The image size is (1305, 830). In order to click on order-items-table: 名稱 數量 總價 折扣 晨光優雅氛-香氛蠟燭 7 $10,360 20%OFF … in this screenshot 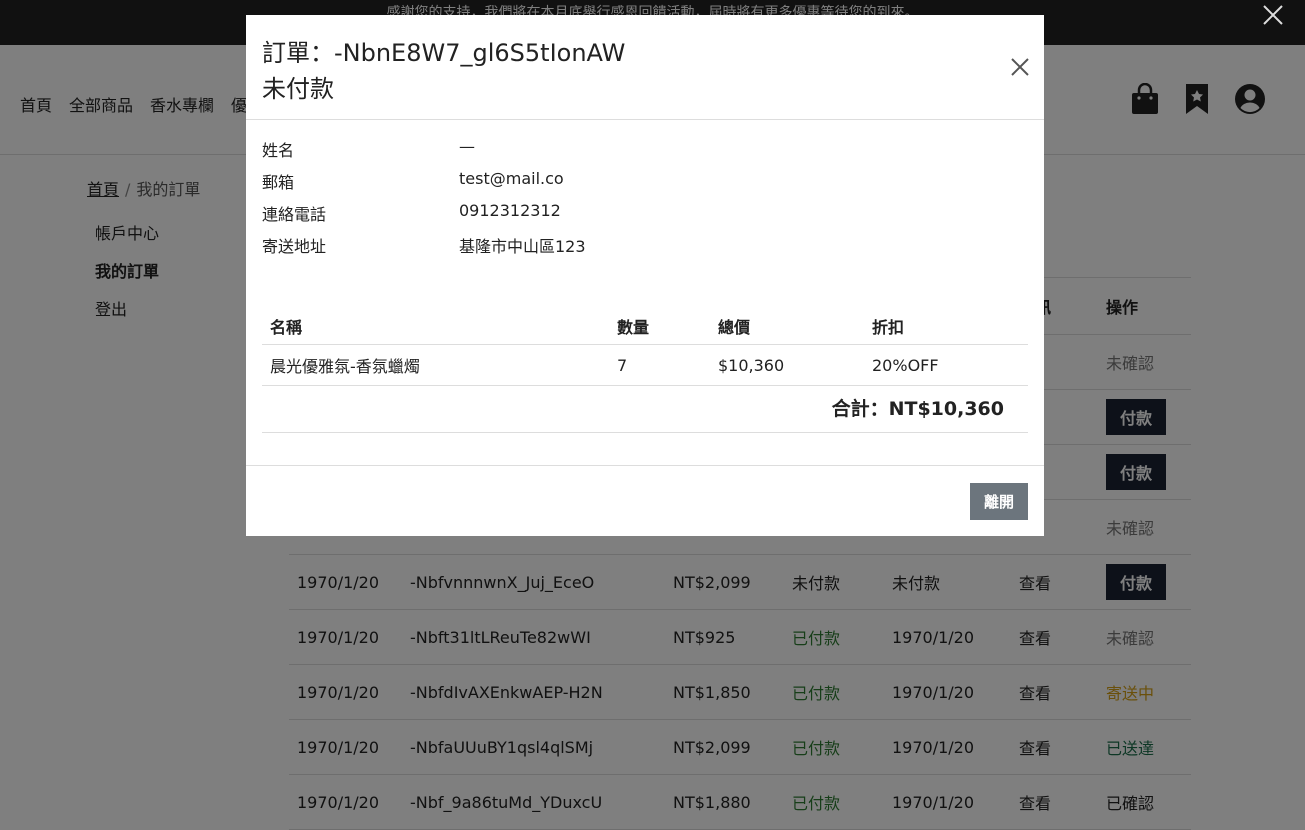, I will do `click(645, 370)`.